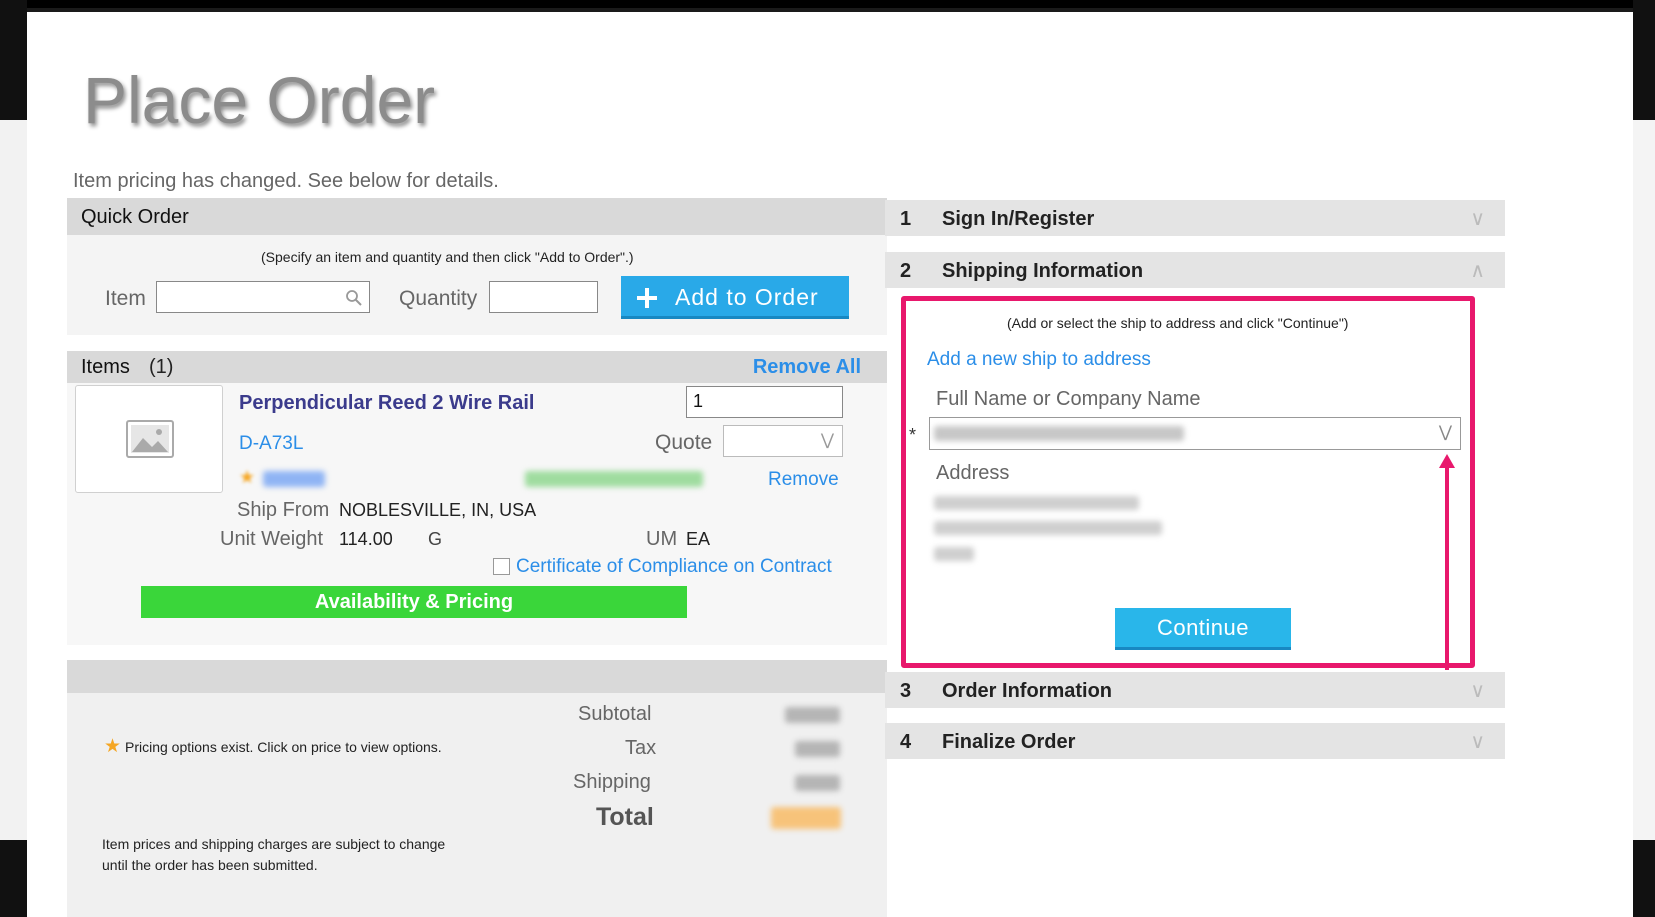 The width and height of the screenshot is (1655, 917). Describe the element at coordinates (817, 783) in the screenshot. I see `shipping-value-redacted` at that location.